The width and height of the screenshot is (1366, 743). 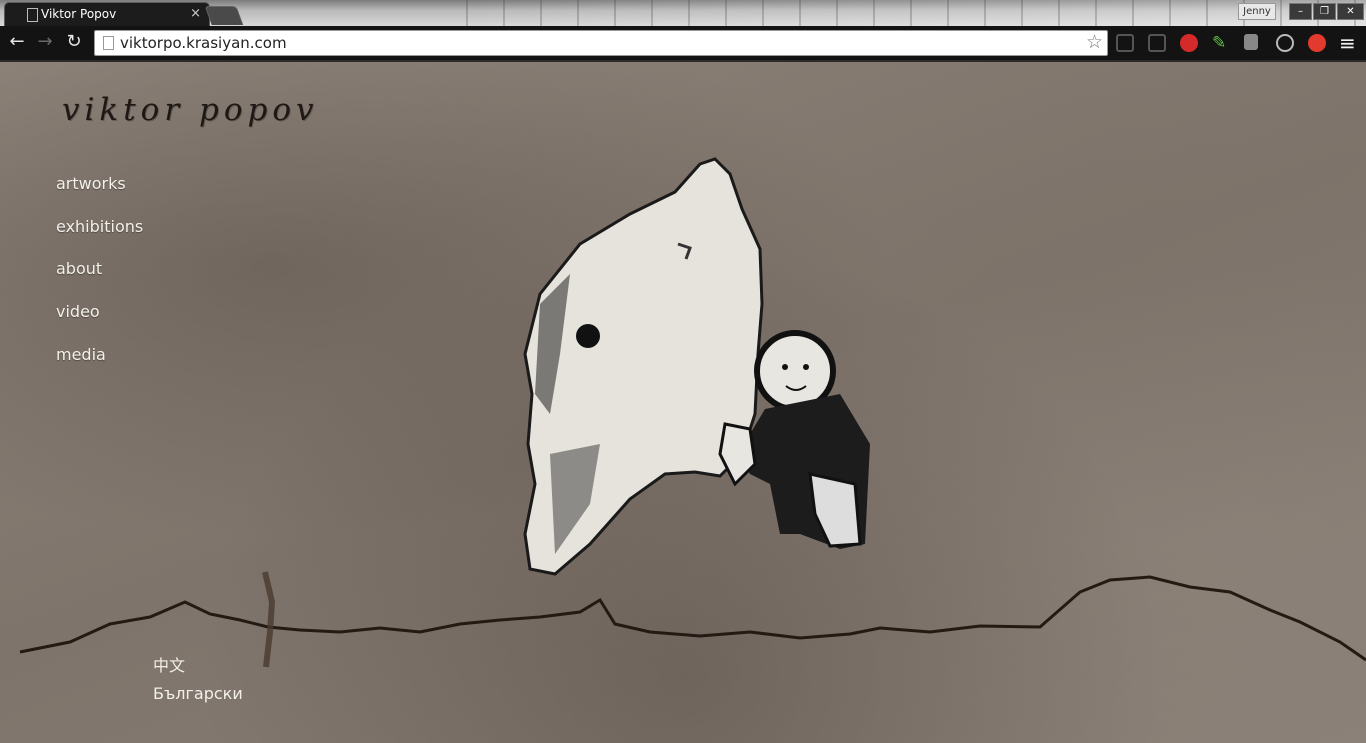 I want to click on bookmark-star-icon: ☆, so click(x=1094, y=42).